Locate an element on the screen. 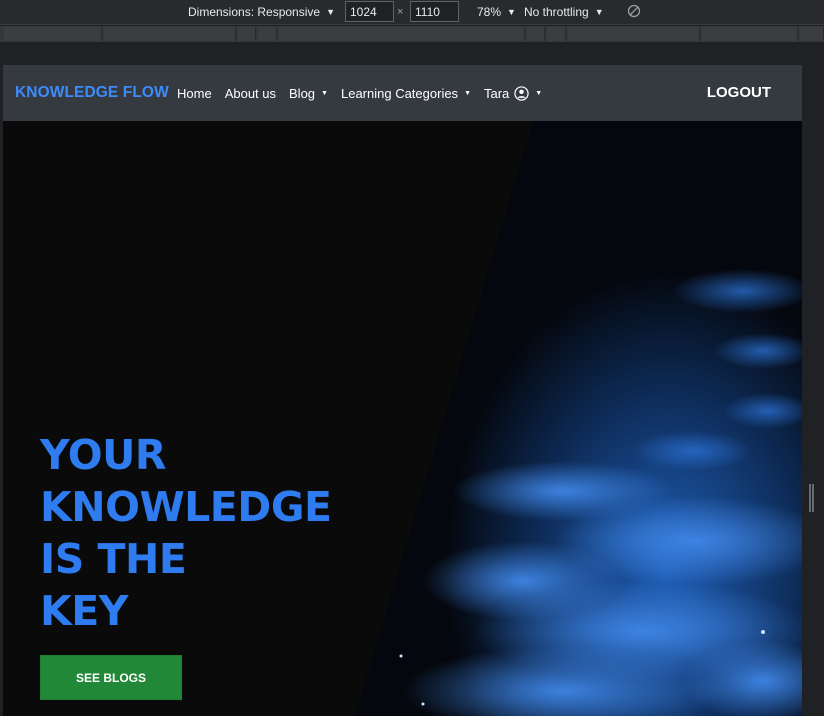  throttling-dropdown: No throttling ▼ is located at coordinates (564, 12).